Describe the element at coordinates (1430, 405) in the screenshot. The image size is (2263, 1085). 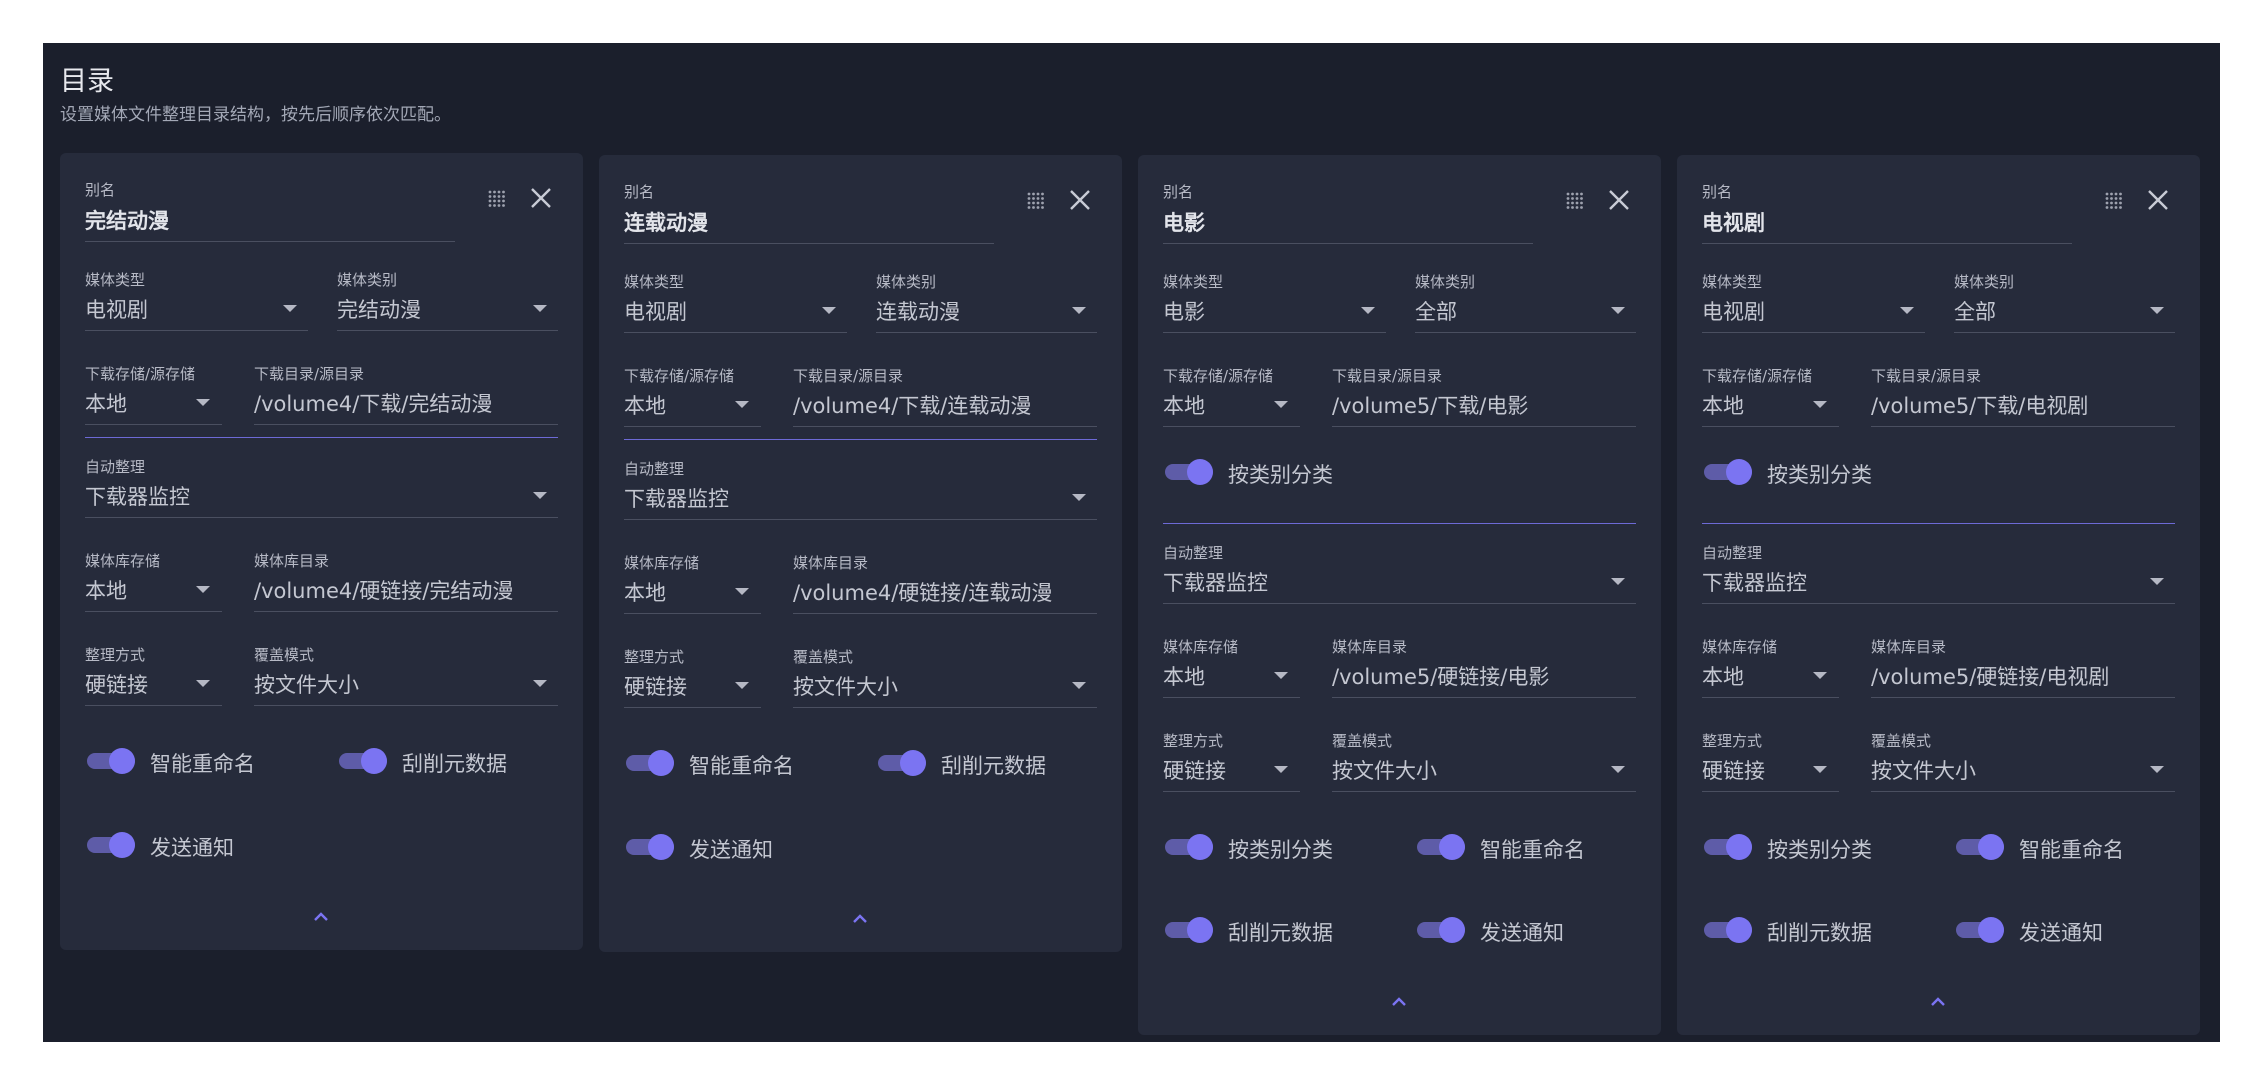
I see `download-dir-input: /volume5/下载/电影` at that location.